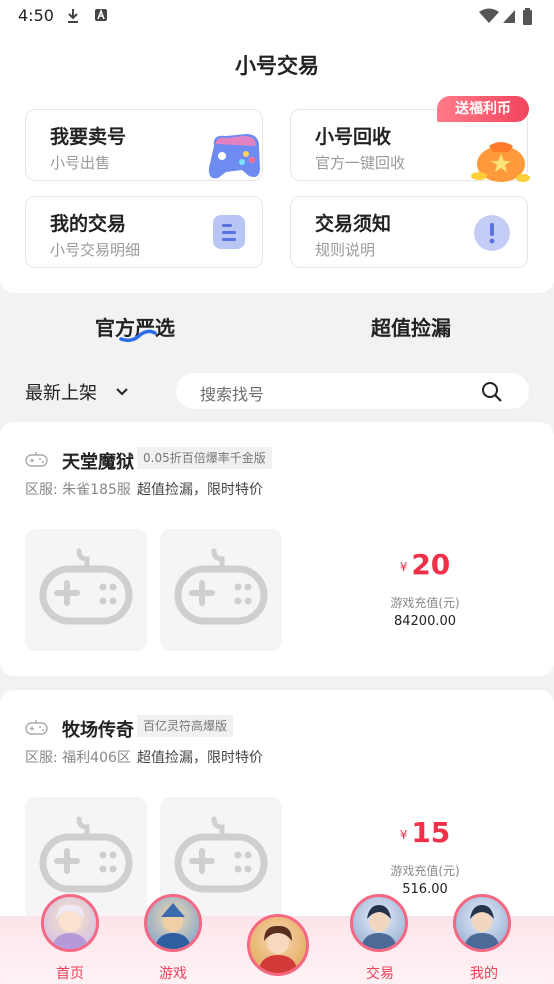 The height and width of the screenshot is (984, 554). I want to click on gamepad-icon, so click(234, 156).